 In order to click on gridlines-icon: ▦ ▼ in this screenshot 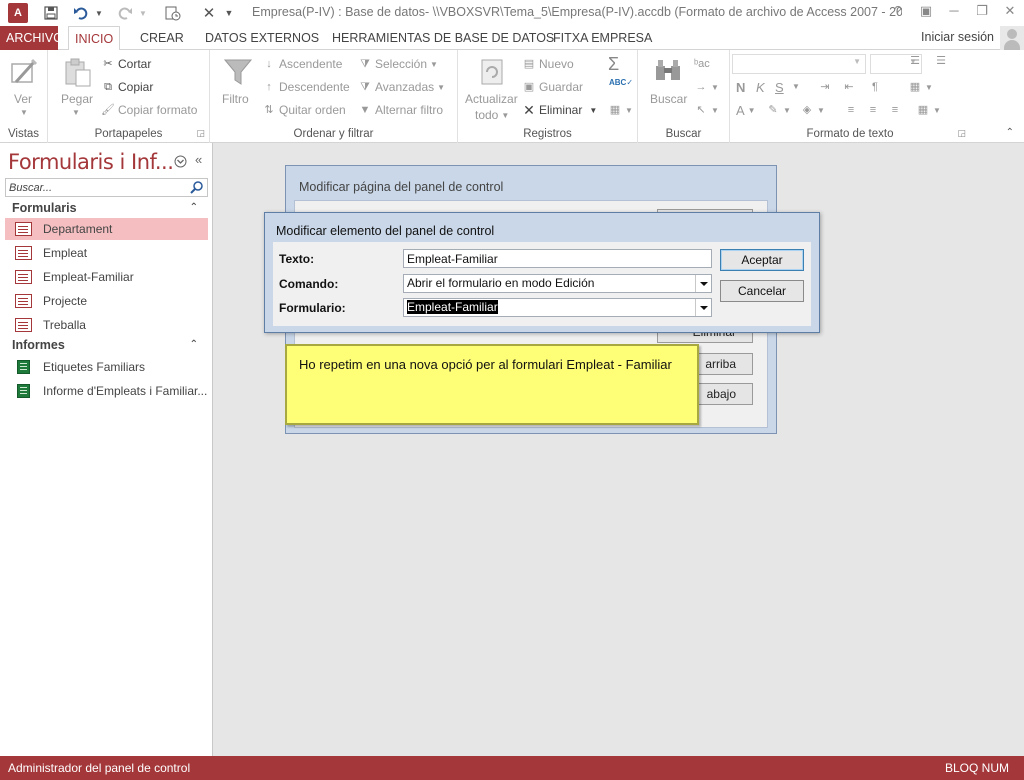, I will do `click(920, 87)`.